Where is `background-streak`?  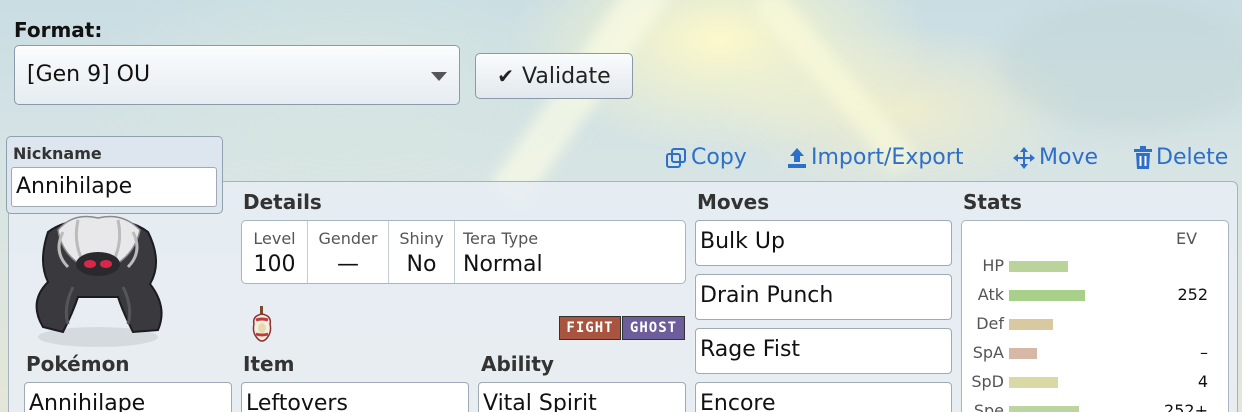 background-streak is located at coordinates (580, 104).